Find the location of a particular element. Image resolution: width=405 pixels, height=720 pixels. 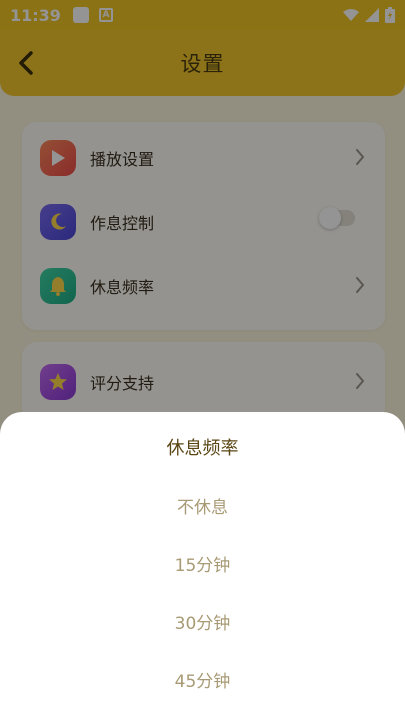

sheet-option-no-rest: 不休息 is located at coordinates (202, 508).